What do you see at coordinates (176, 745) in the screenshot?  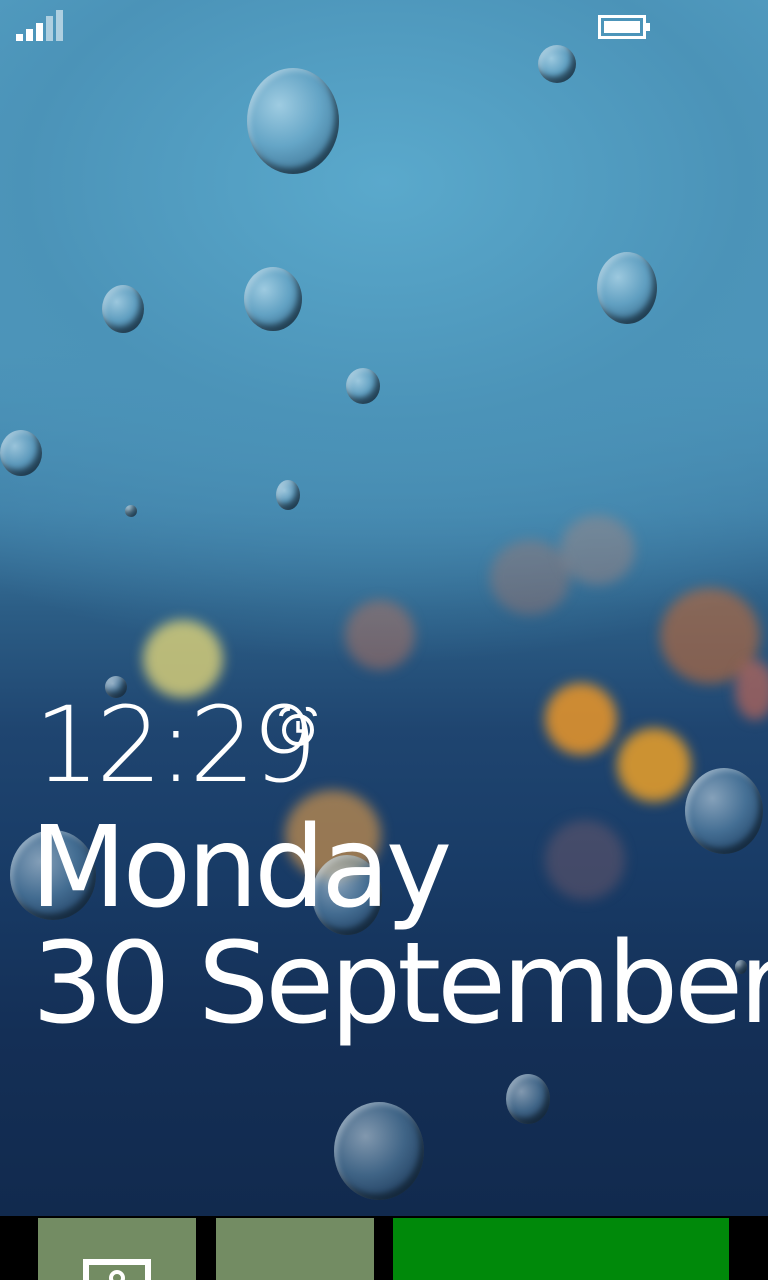 I see `clock-time: 12:29` at bounding box center [176, 745].